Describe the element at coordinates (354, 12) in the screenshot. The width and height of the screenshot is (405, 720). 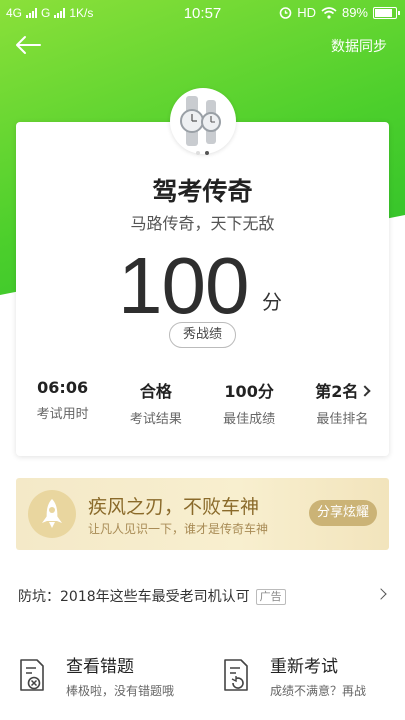
I see `battery-percent: 89%` at that location.